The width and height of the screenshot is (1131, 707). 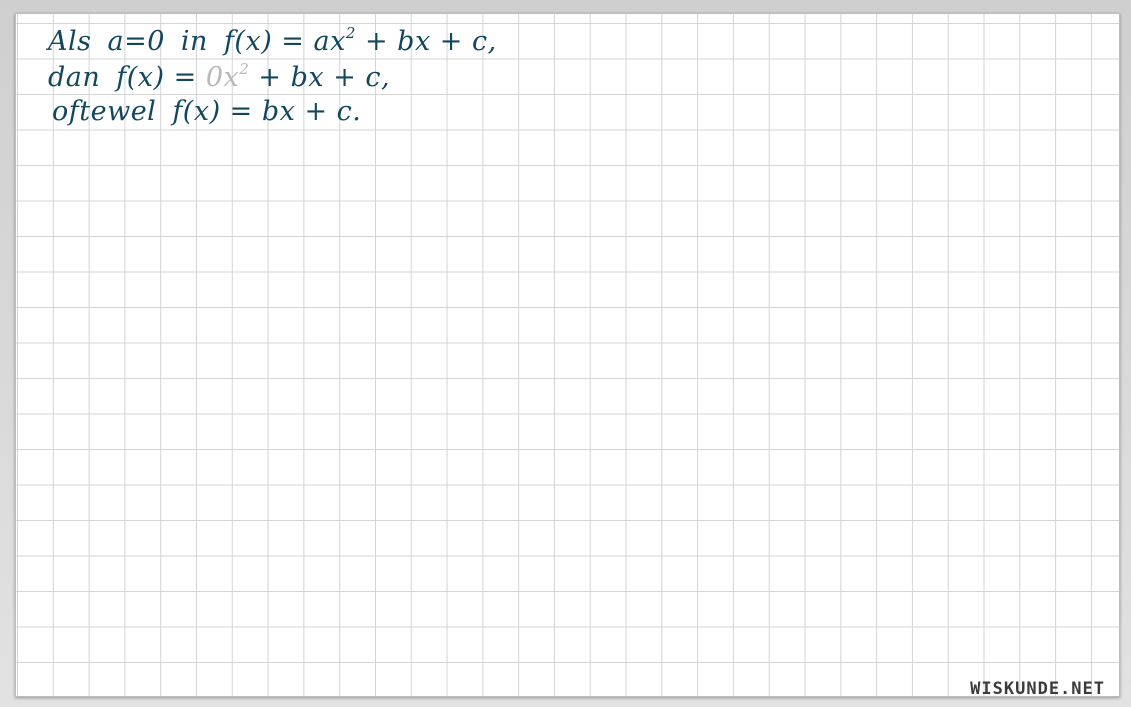 What do you see at coordinates (244, 69) in the screenshot?
I see `faded-exponent-two: 2` at bounding box center [244, 69].